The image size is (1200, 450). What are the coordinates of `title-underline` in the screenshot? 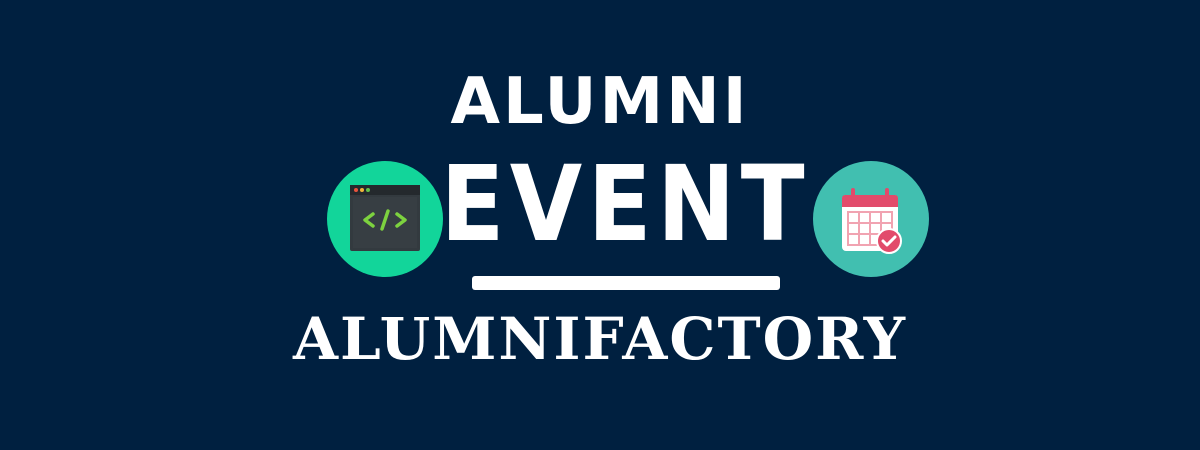 It's located at (626, 283).